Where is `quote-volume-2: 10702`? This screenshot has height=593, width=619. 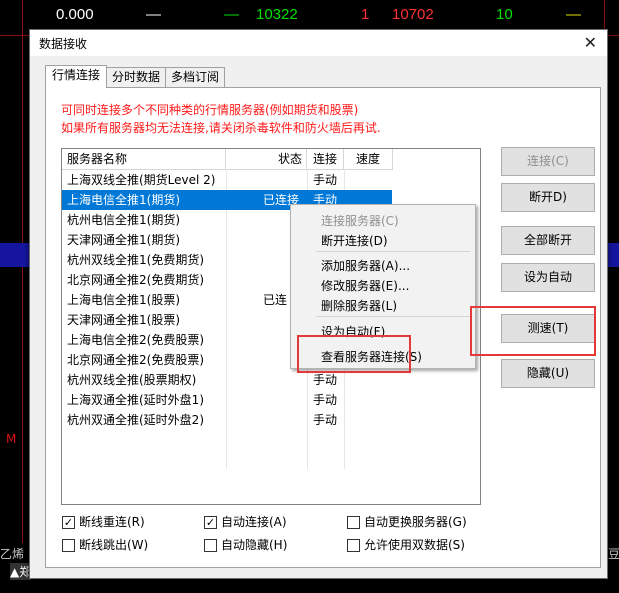
quote-volume-2: 10702 is located at coordinates (413, 14).